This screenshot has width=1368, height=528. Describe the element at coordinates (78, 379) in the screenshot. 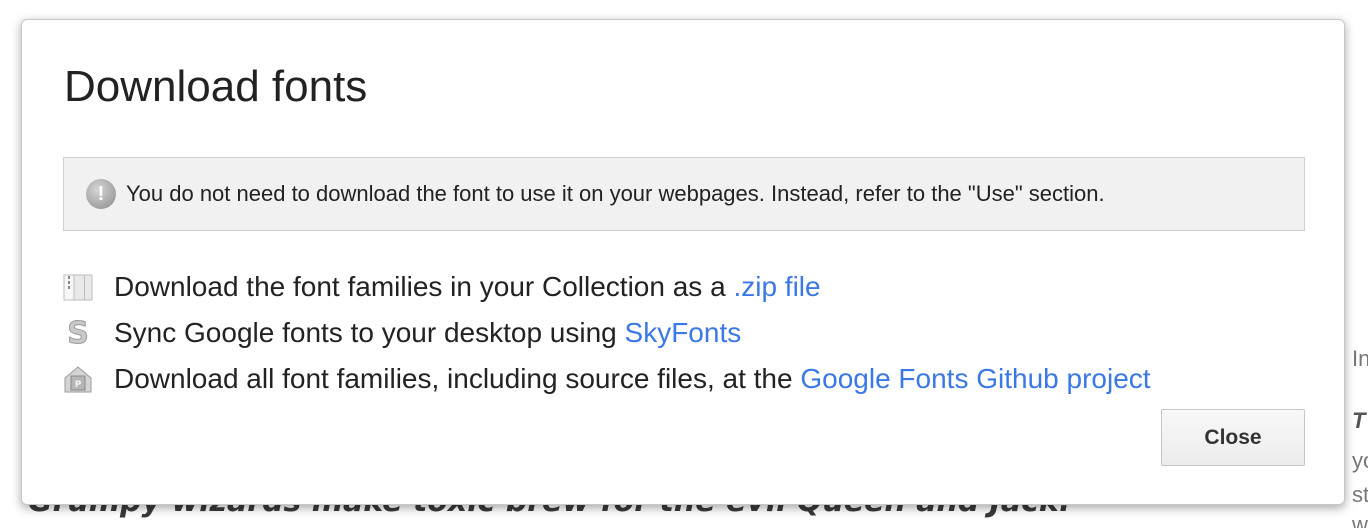

I see `github-icon: P` at that location.